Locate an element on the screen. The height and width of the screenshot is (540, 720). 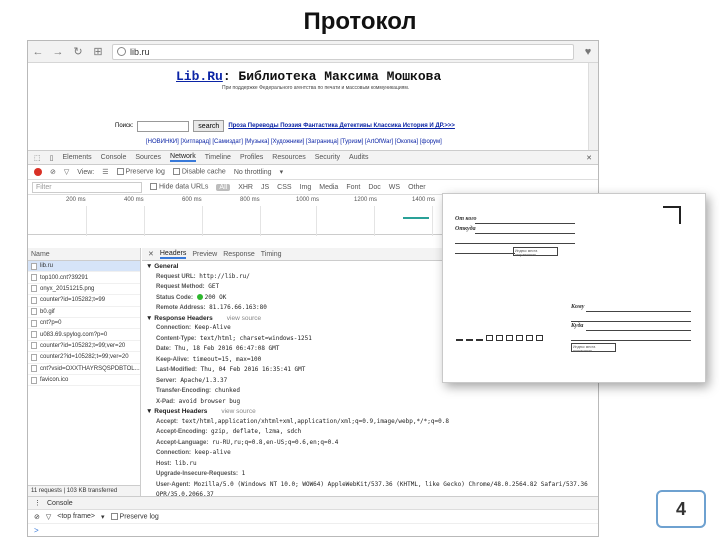
filter-type-img: Img is located at coordinates (306, 187).